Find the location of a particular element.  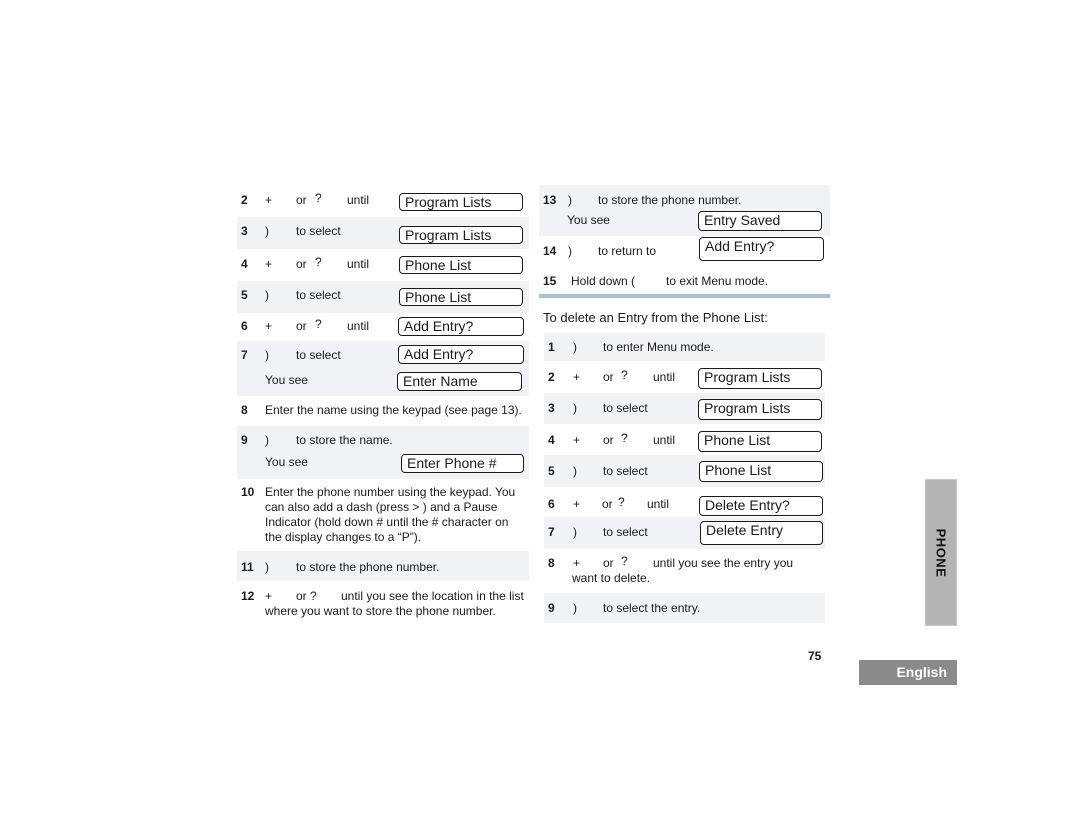

section-tab-phone: PHONE is located at coordinates (941, 552).